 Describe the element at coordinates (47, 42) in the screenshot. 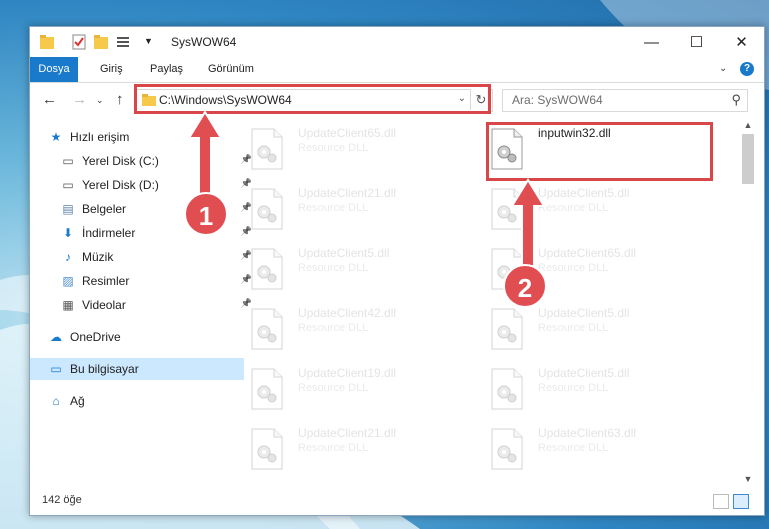

I see `folder-icon` at that location.